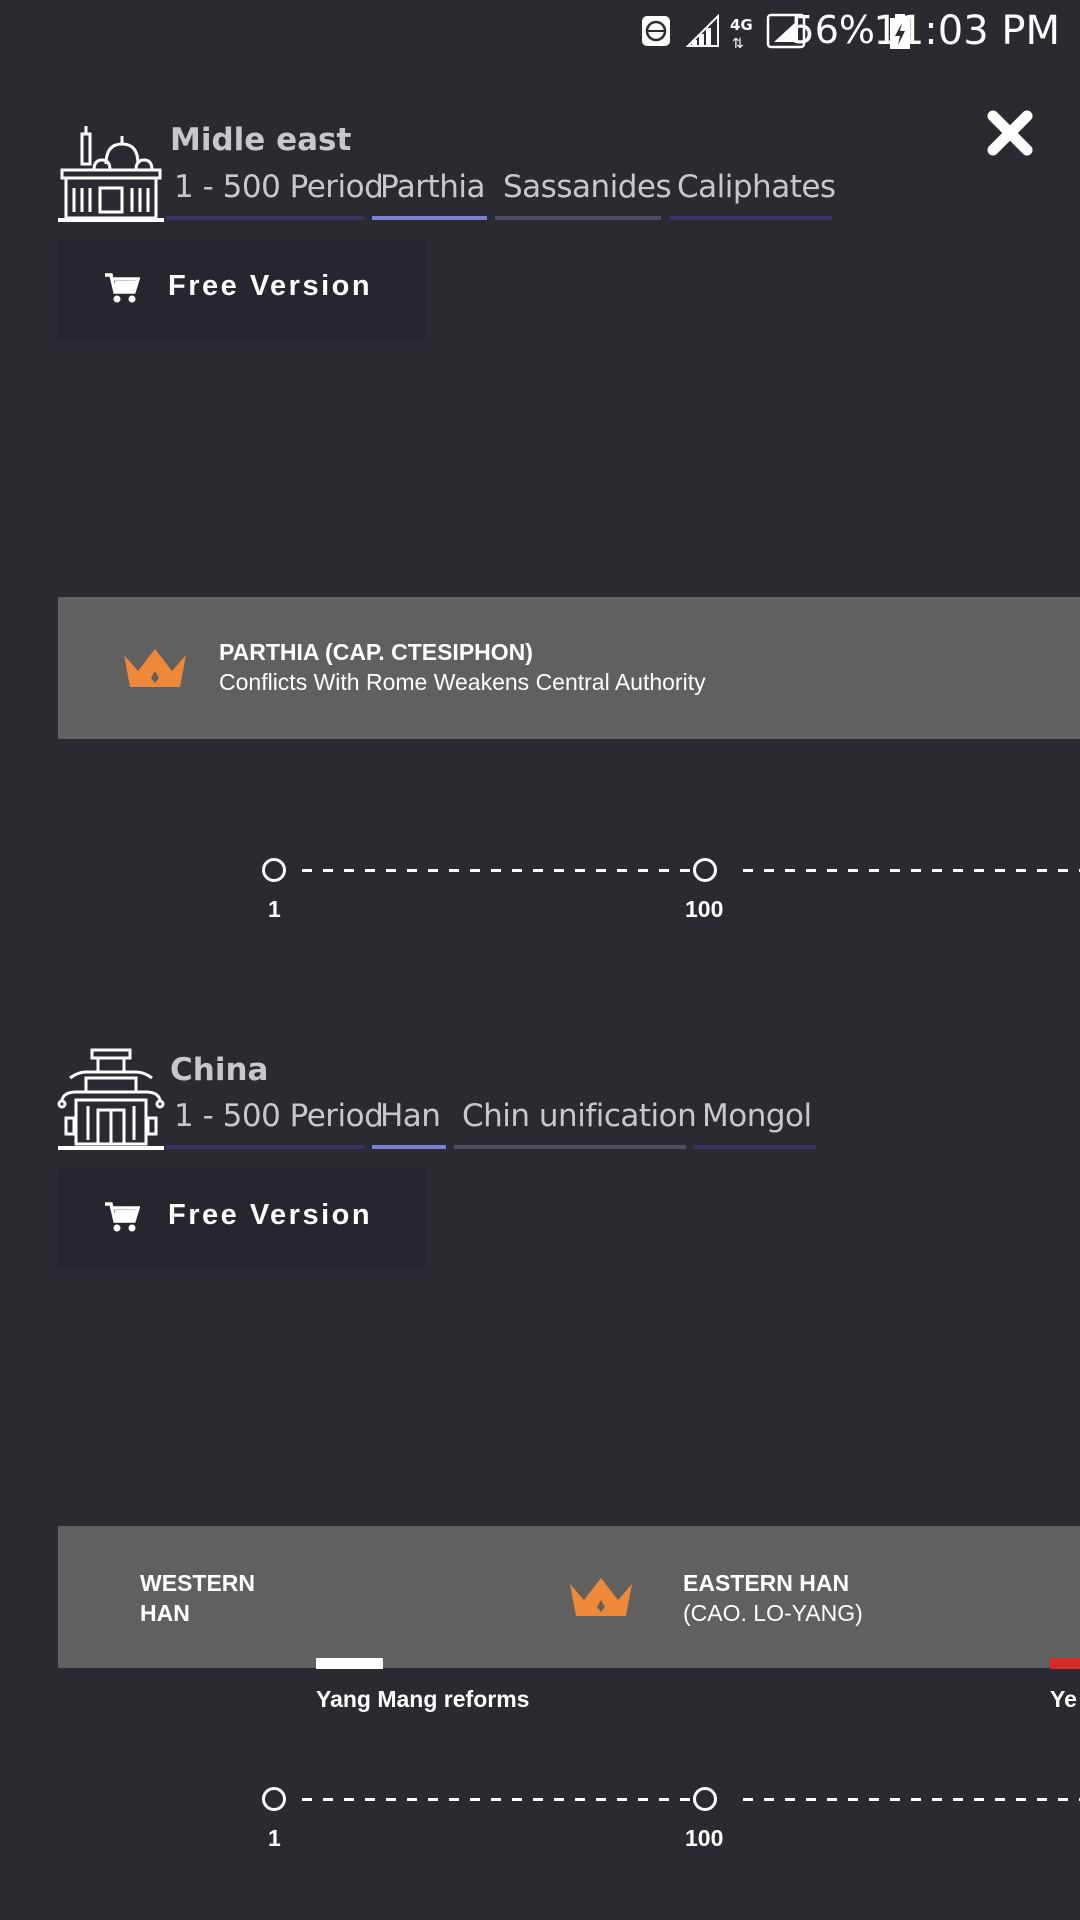 This screenshot has height=1920, width=1080. I want to click on tab-chin-unification: Chin unification, so click(575, 1121).